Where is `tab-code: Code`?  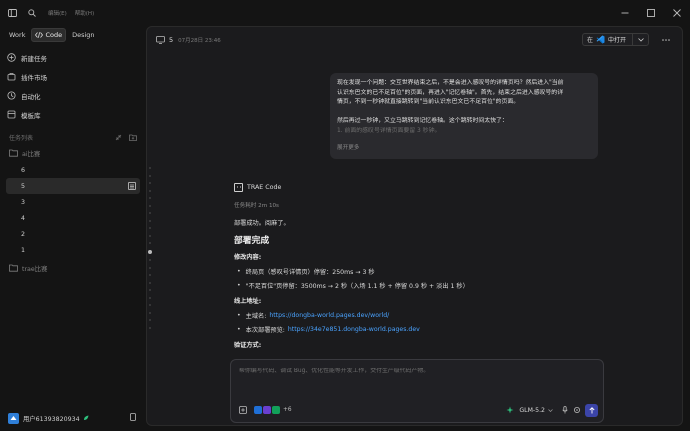
tab-code: Code is located at coordinates (49, 35).